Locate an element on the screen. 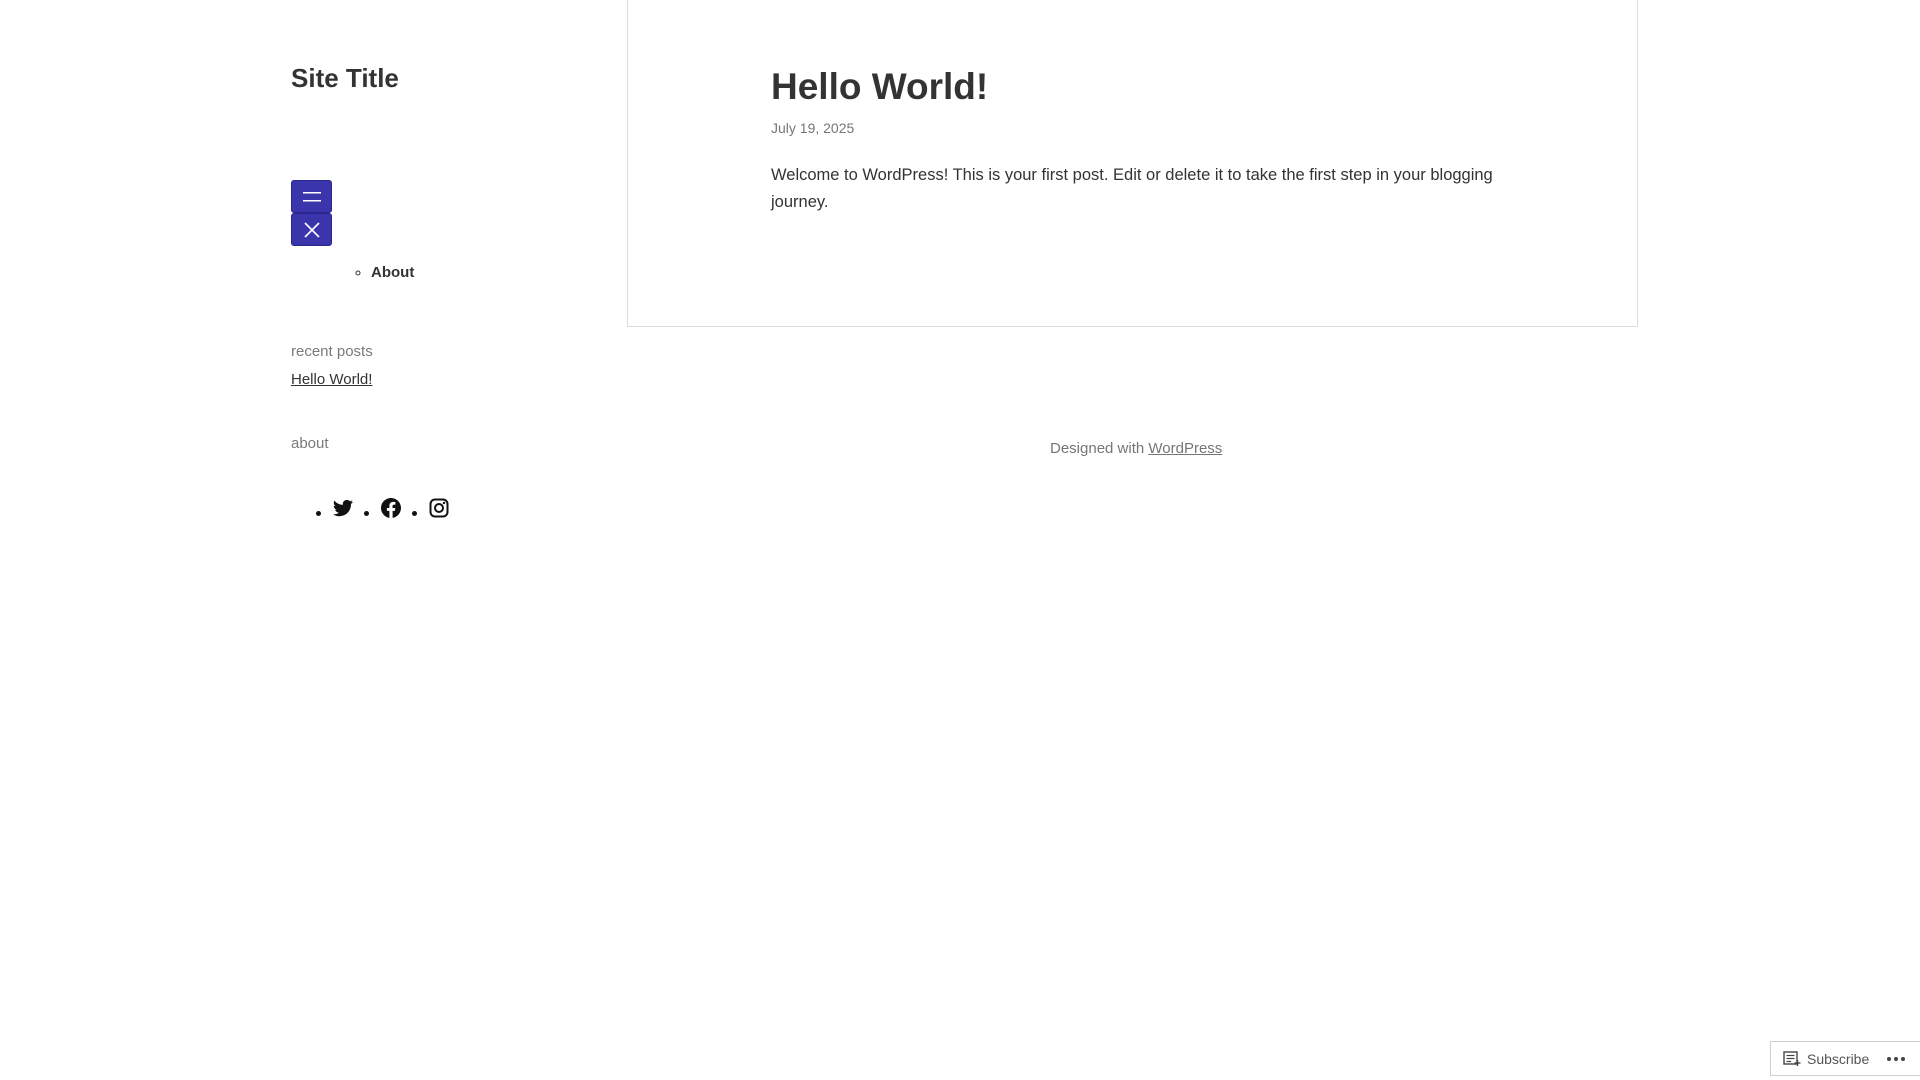 This screenshot has height=1080, width=1920. recent-post-link: Hello World! is located at coordinates (331, 380).